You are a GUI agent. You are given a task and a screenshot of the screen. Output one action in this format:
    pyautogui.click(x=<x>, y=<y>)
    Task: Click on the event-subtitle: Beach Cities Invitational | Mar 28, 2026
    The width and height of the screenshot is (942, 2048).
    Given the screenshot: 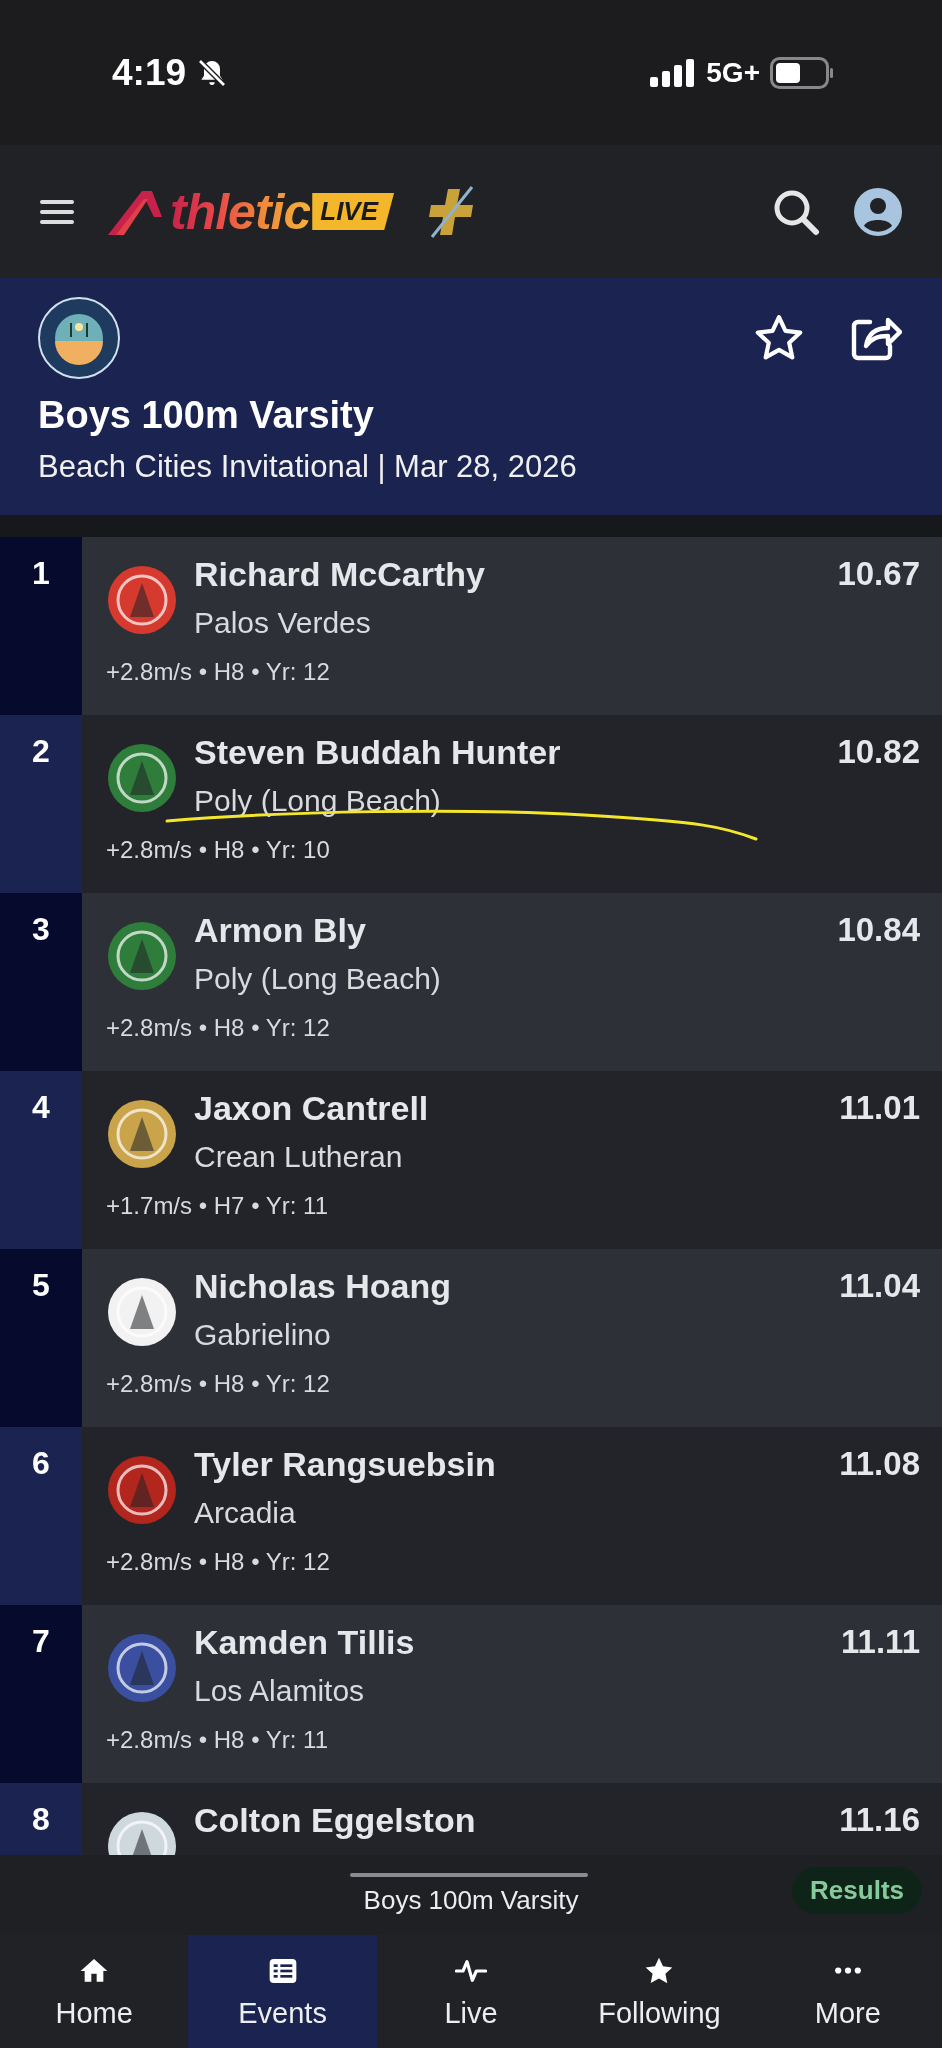 What is the action you would take?
    pyautogui.click(x=308, y=467)
    